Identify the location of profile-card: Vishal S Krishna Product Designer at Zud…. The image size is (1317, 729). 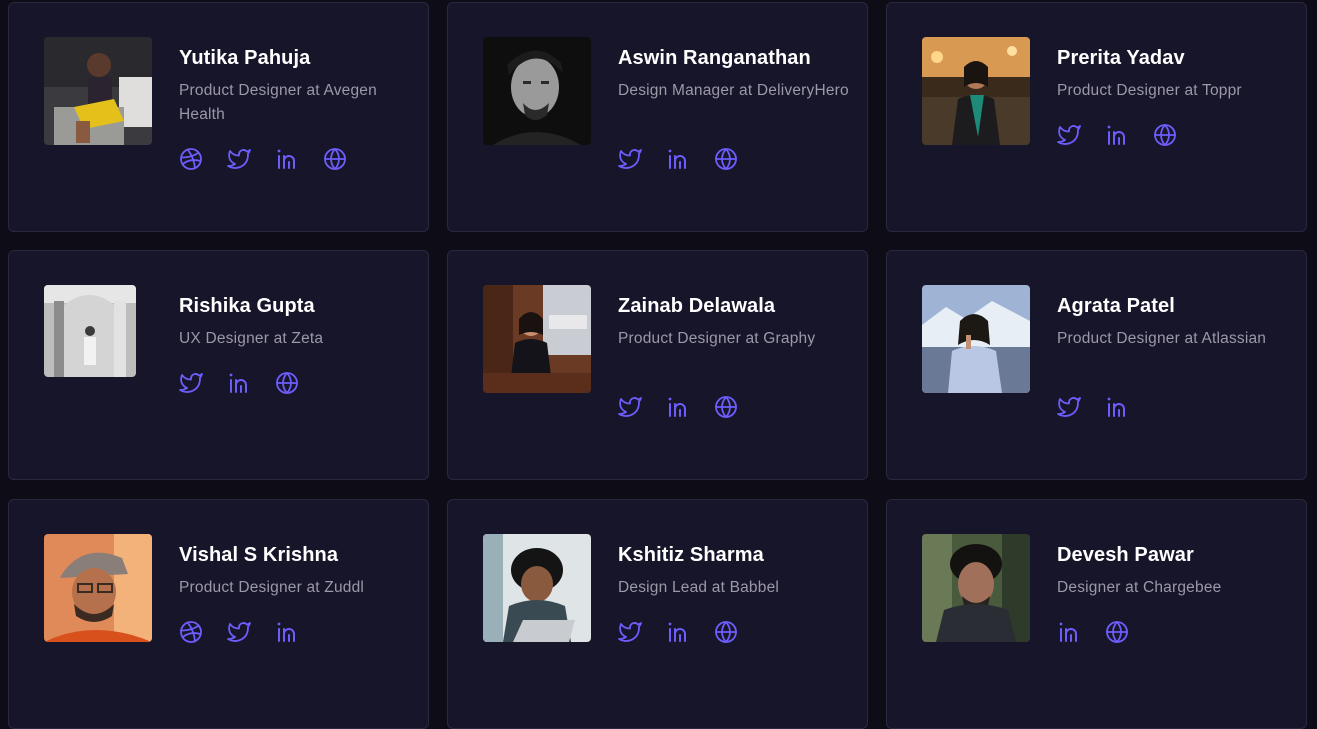
(218, 614).